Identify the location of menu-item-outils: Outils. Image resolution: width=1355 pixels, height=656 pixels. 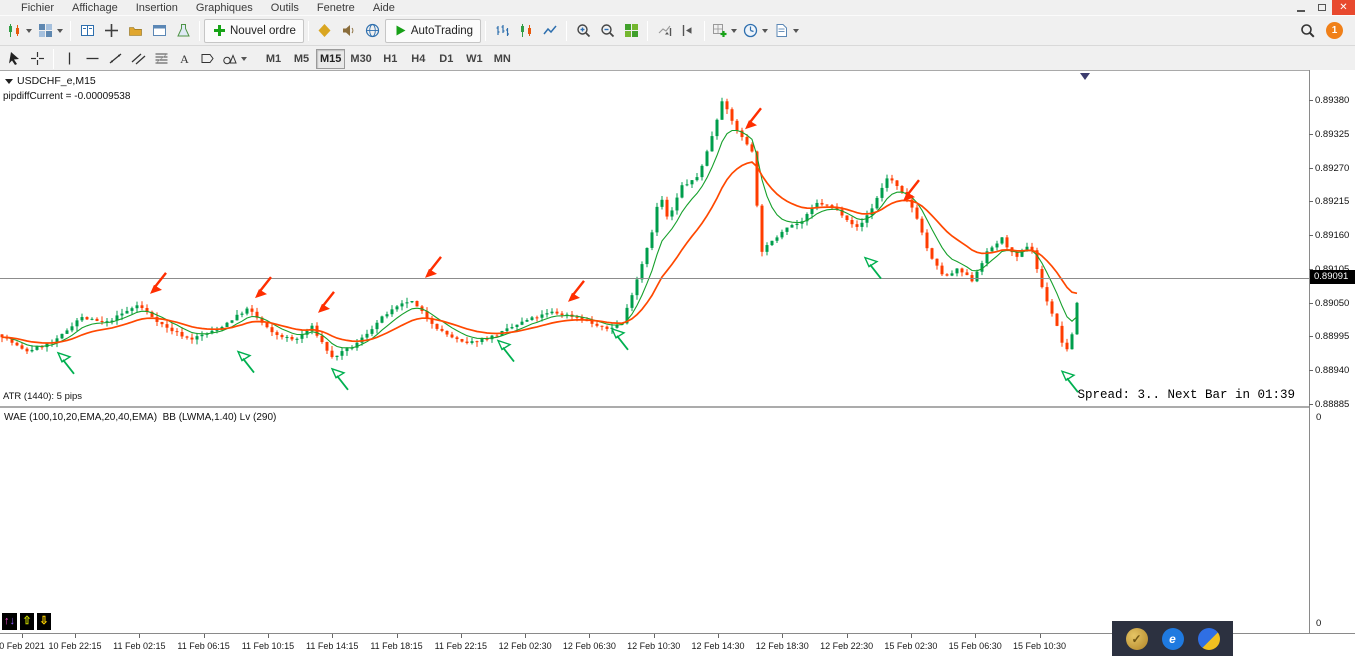
(285, 8).